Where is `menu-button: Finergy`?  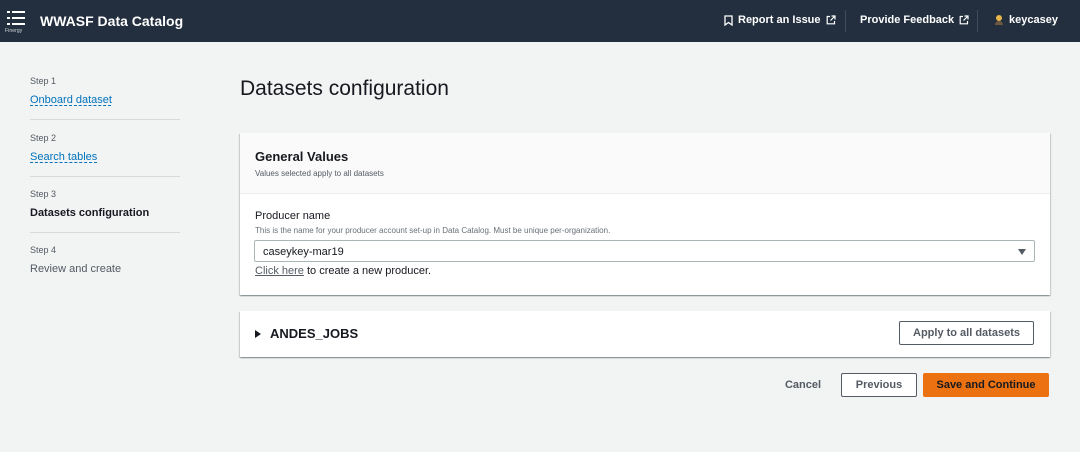 menu-button: Finergy is located at coordinates (16, 23).